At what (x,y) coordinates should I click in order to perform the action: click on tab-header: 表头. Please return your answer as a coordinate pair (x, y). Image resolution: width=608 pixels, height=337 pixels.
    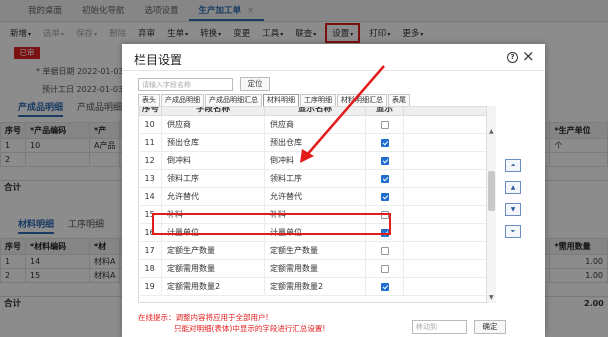
    Looking at the image, I should click on (149, 100).